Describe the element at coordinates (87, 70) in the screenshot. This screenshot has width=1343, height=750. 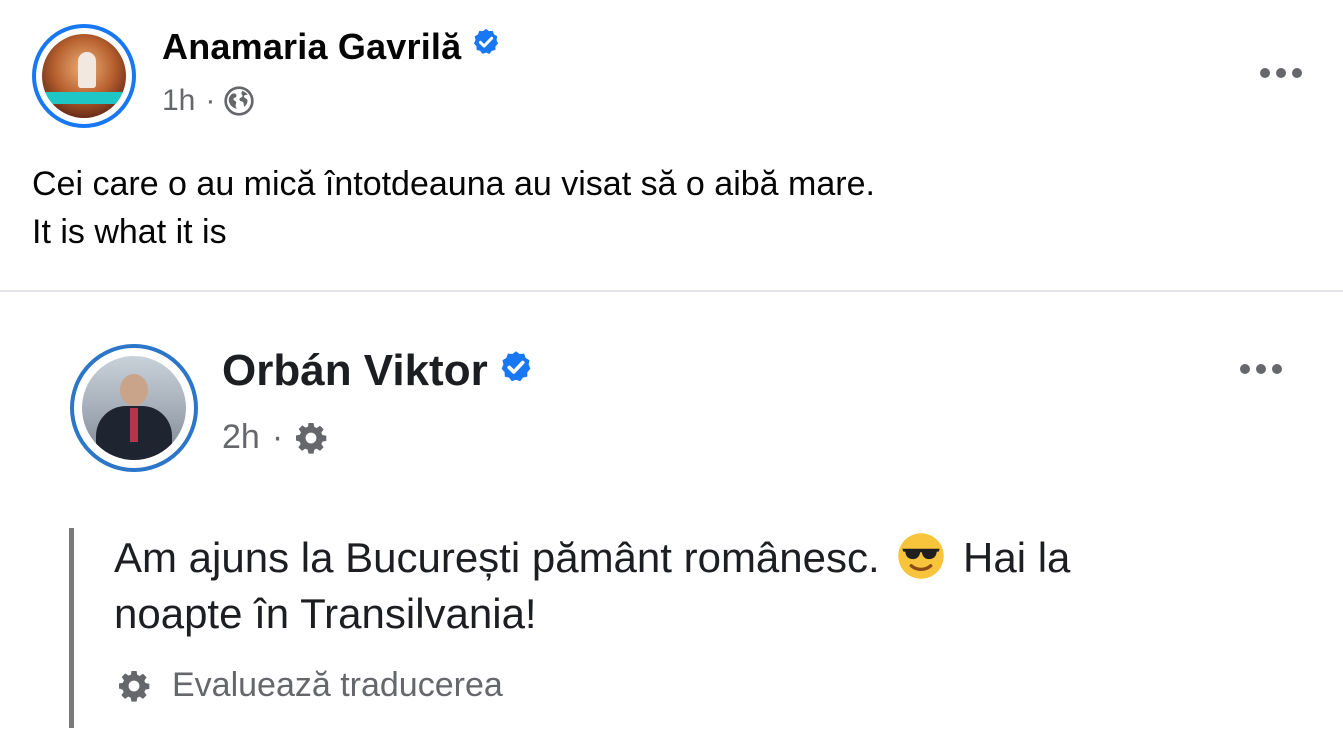
I see `avatar-person` at that location.